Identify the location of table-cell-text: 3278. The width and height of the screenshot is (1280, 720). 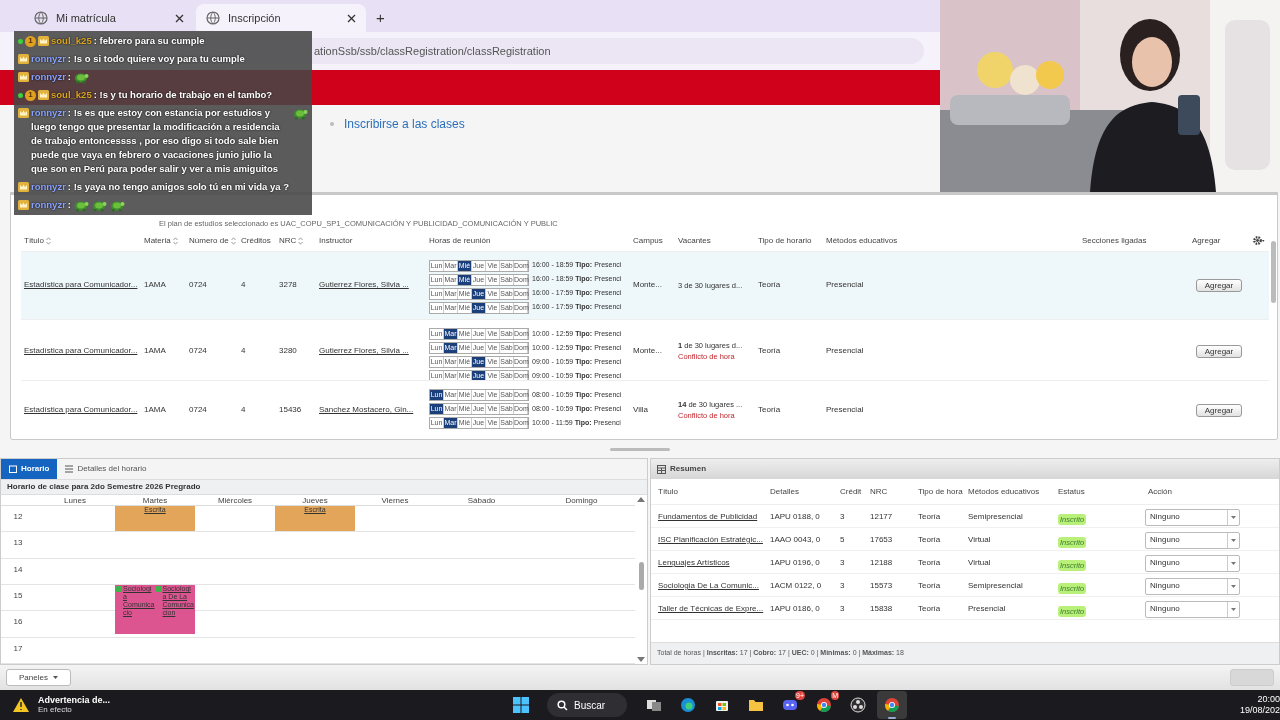
(288, 285).